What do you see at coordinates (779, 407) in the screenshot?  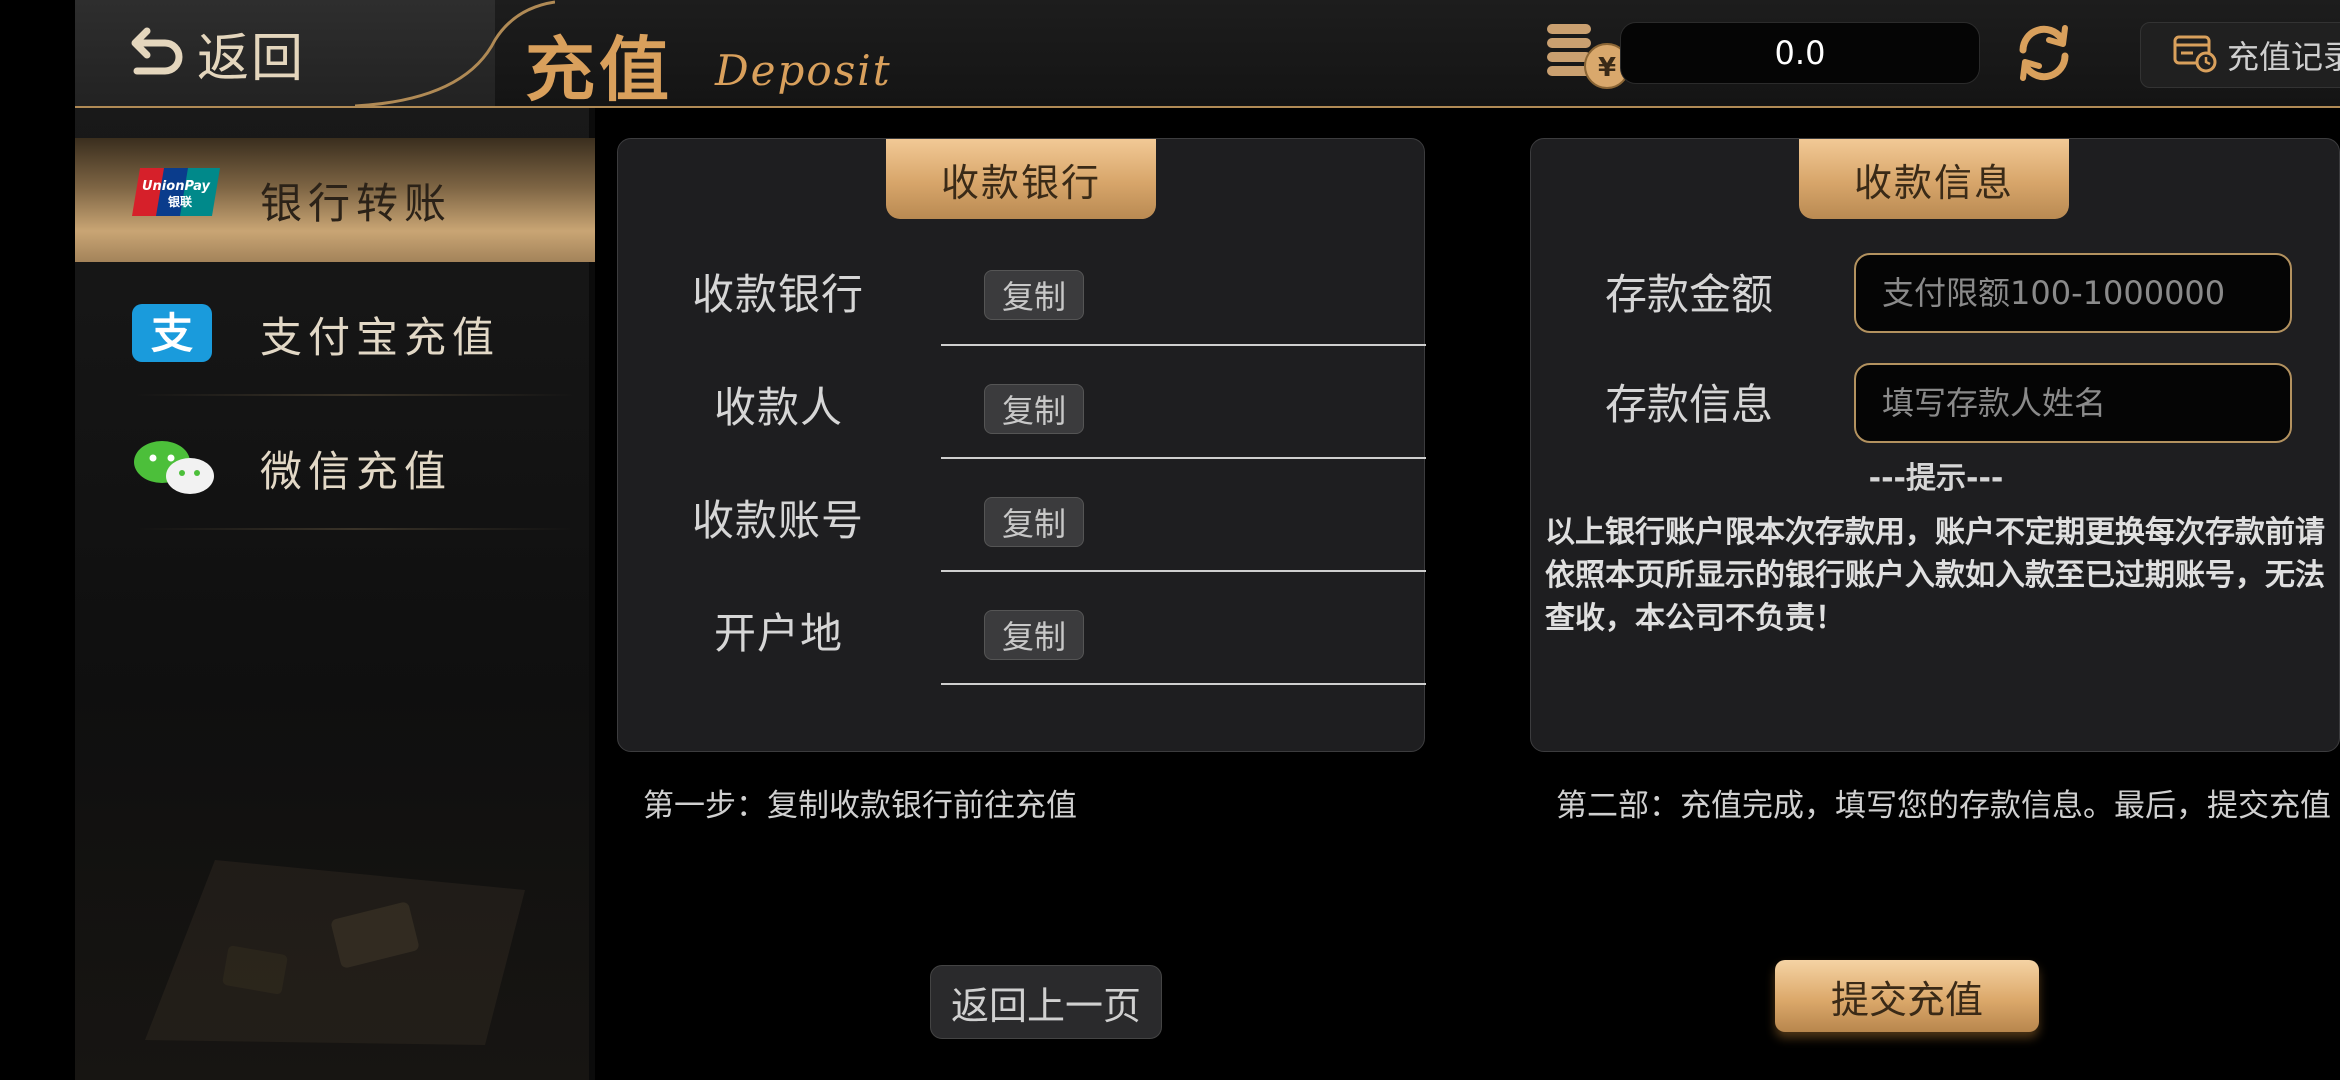 I see `payee-label: 收款人` at bounding box center [779, 407].